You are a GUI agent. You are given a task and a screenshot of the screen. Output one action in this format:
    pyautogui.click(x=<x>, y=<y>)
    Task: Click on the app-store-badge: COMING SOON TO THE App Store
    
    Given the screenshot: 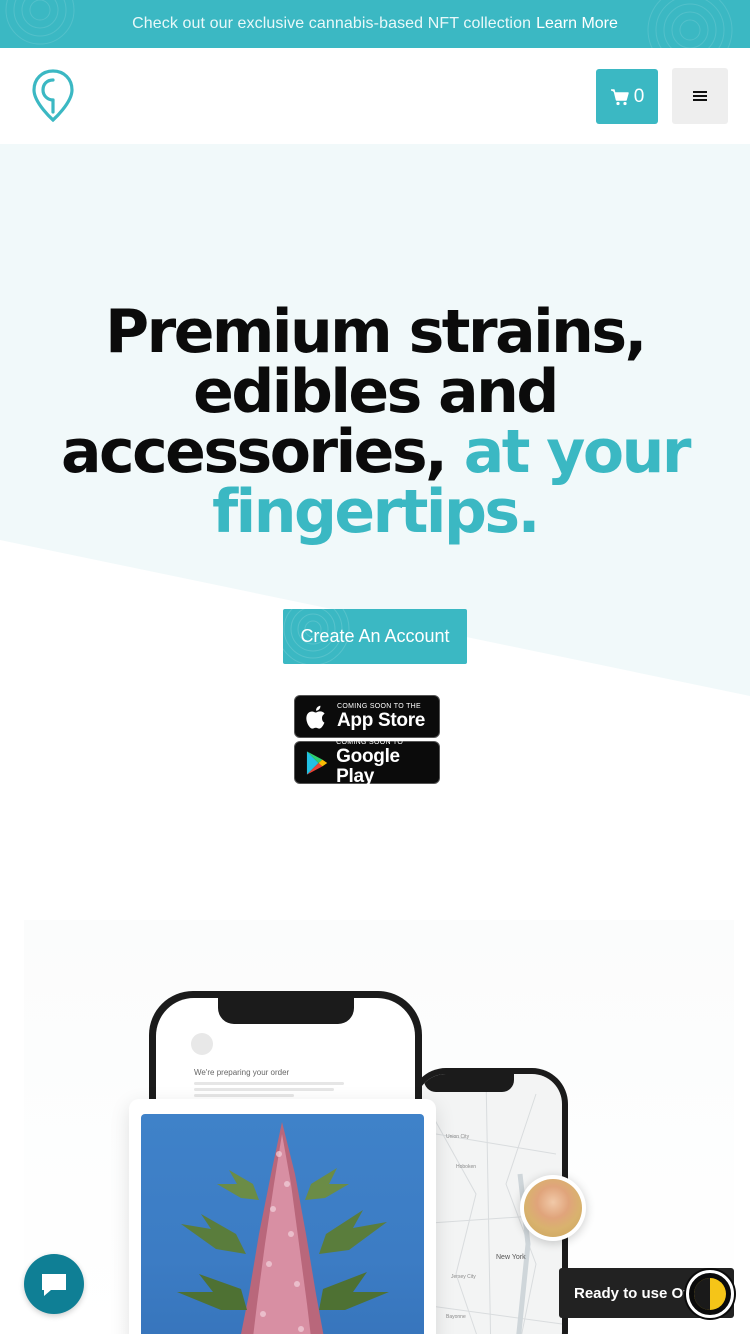 What is the action you would take?
    pyautogui.click(x=367, y=716)
    